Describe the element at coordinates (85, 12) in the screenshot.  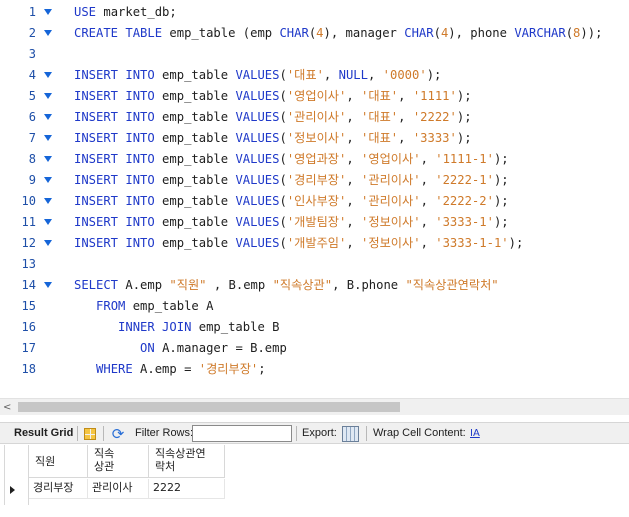
I see `sql-keyword: USE` at that location.